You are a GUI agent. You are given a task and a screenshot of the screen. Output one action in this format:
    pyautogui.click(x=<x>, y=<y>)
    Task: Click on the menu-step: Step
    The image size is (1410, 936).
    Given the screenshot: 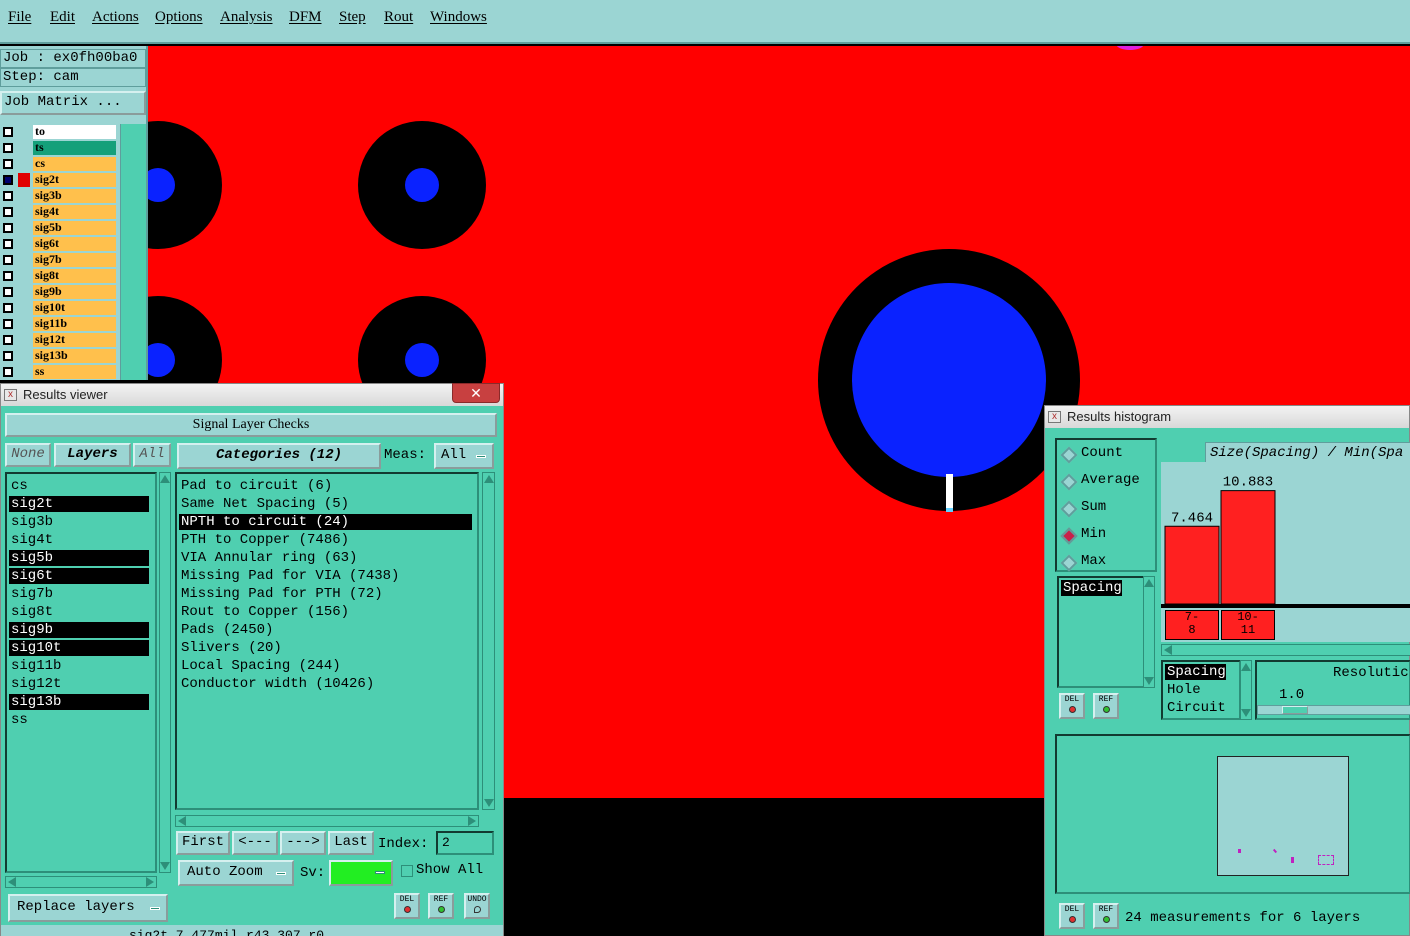 What is the action you would take?
    pyautogui.click(x=352, y=17)
    